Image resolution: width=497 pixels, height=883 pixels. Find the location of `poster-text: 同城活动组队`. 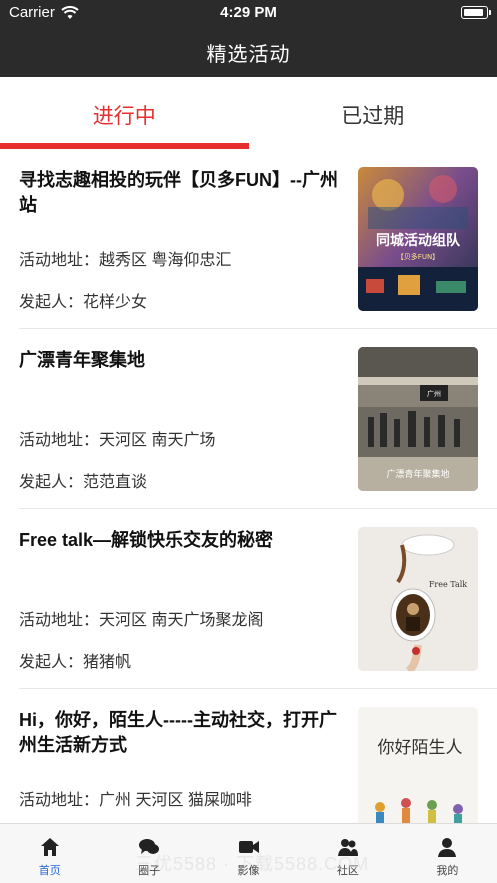

poster-text: 同城活动组队 is located at coordinates (418, 240).